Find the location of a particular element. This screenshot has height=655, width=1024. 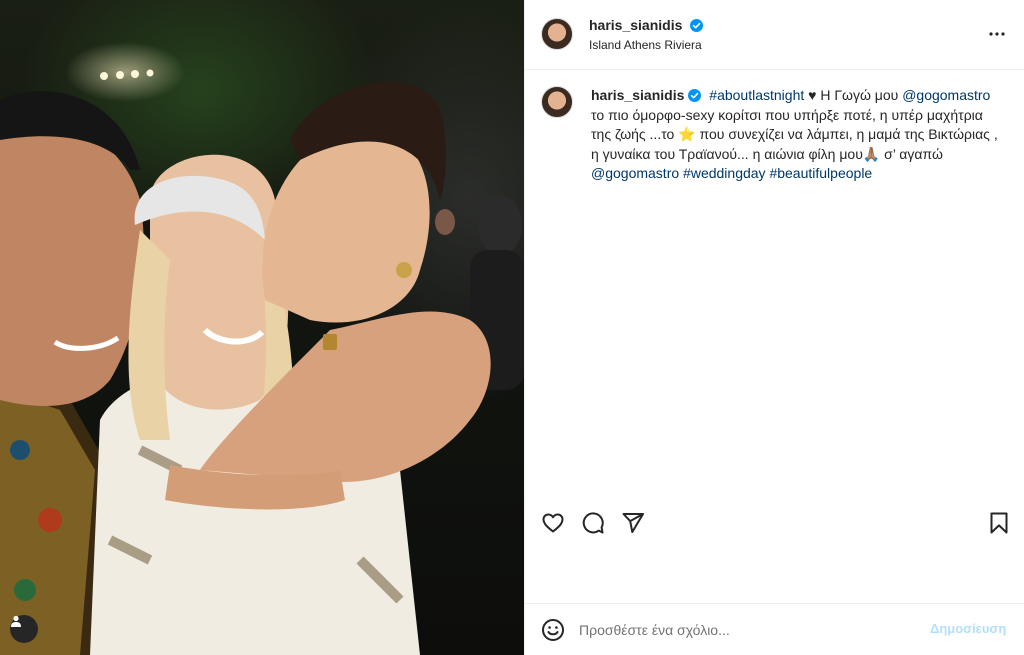

hashtag-link: #aboutlastnight is located at coordinates (756, 95).